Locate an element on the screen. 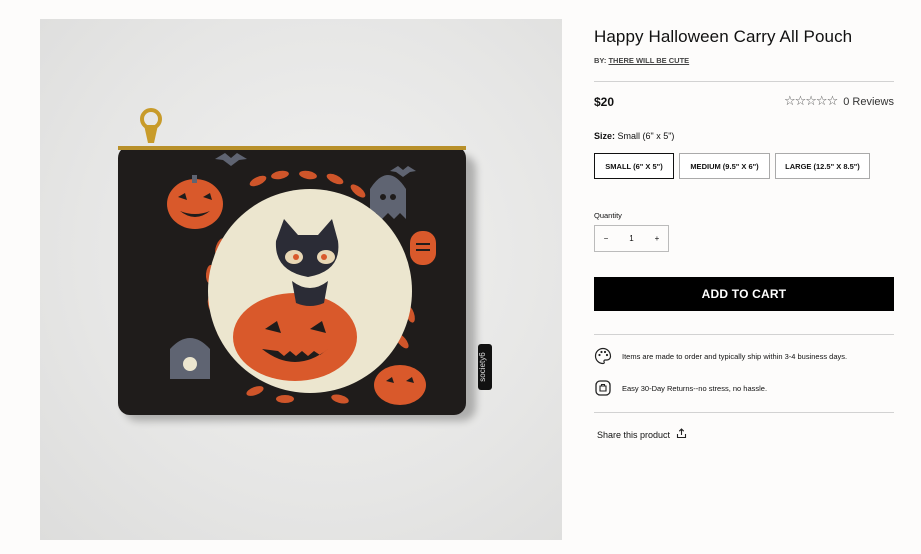 This screenshot has width=921, height=554. byline-prefix: BY: is located at coordinates (601, 60).